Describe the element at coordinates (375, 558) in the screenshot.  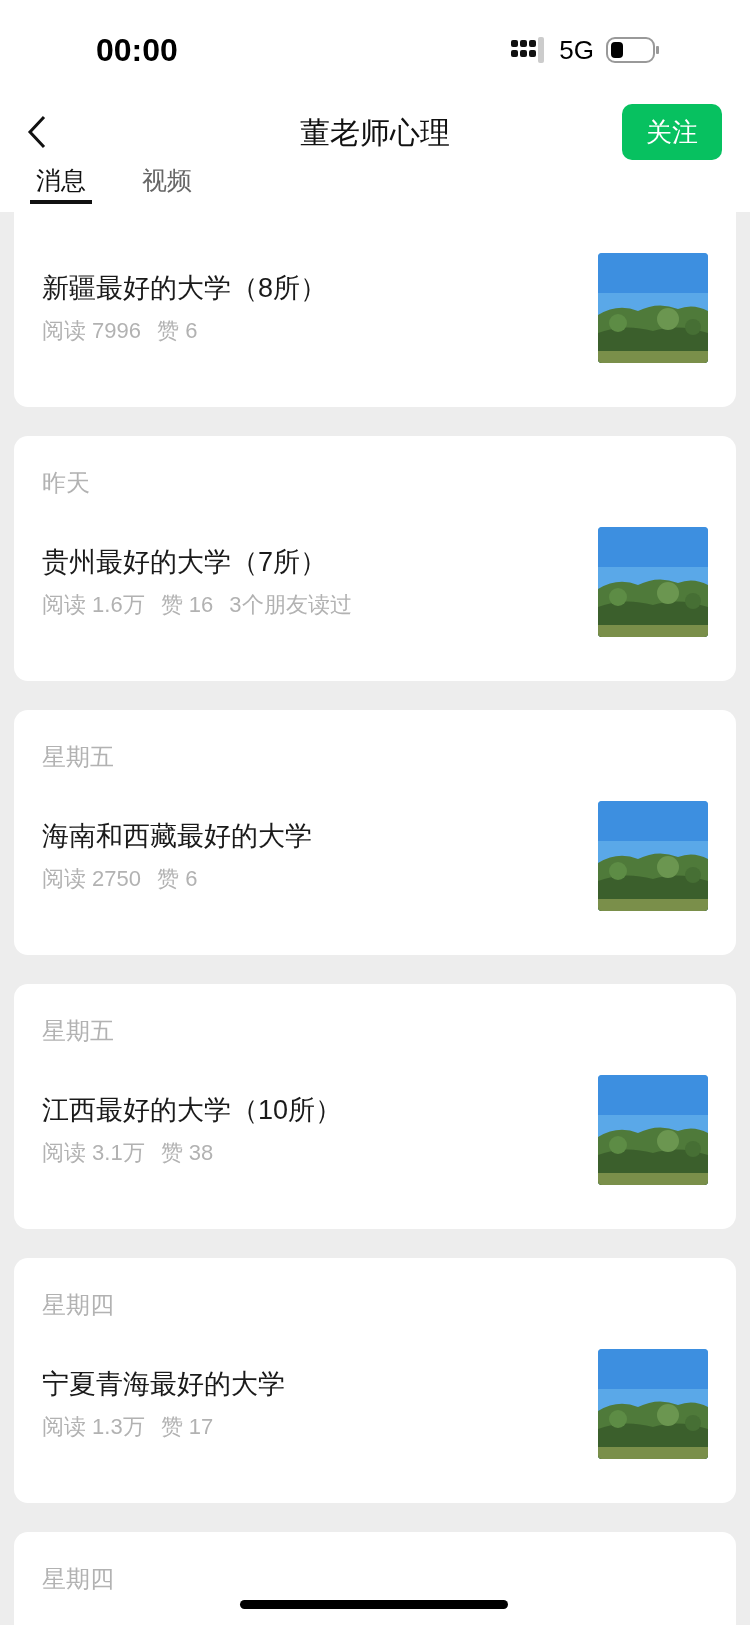
I see `message-card: 昨天 贵州最好的大学（7所） 阅读 1.6万 赞 16 3个朋友读过` at that location.